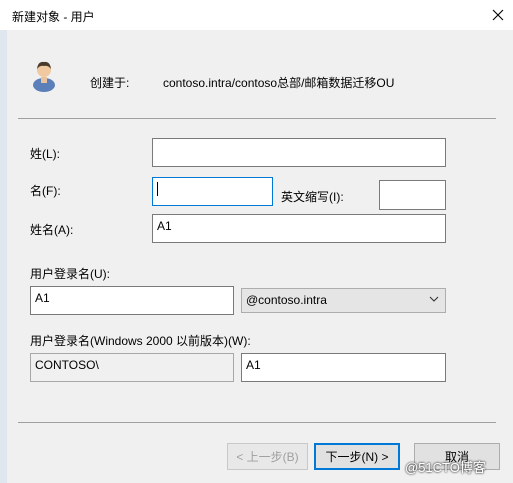 The width and height of the screenshot is (513, 483). Describe the element at coordinates (267, 456) in the screenshot. I see `back-button: < 上一步(B)` at that location.